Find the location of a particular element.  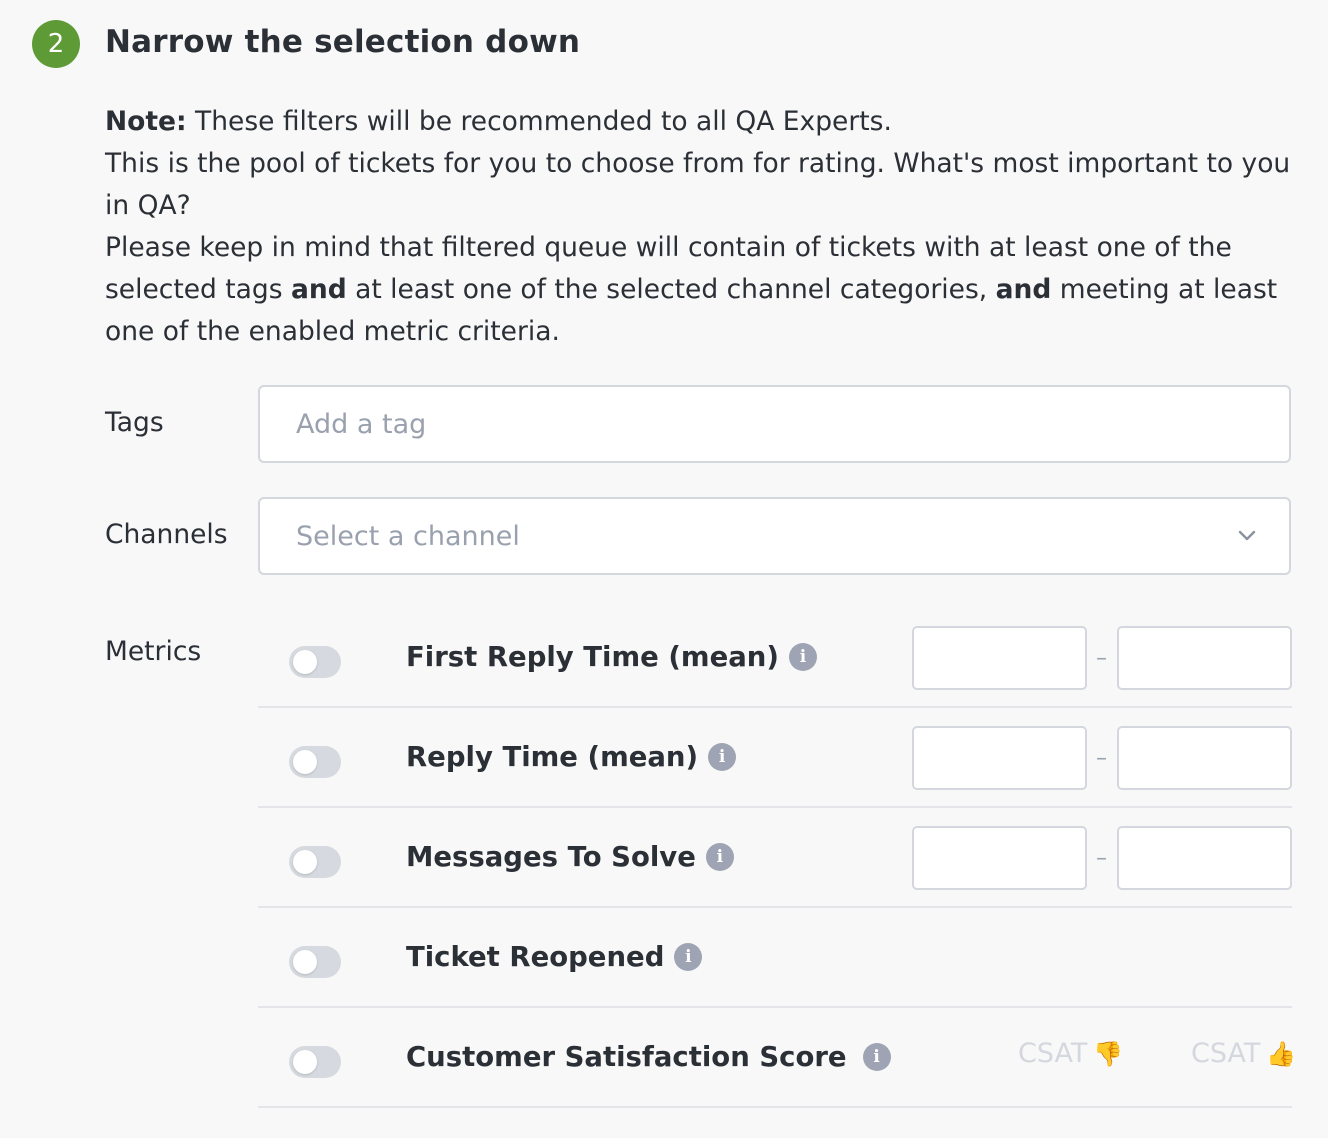

csat-negative-label: CSAT is located at coordinates (1053, 1053).